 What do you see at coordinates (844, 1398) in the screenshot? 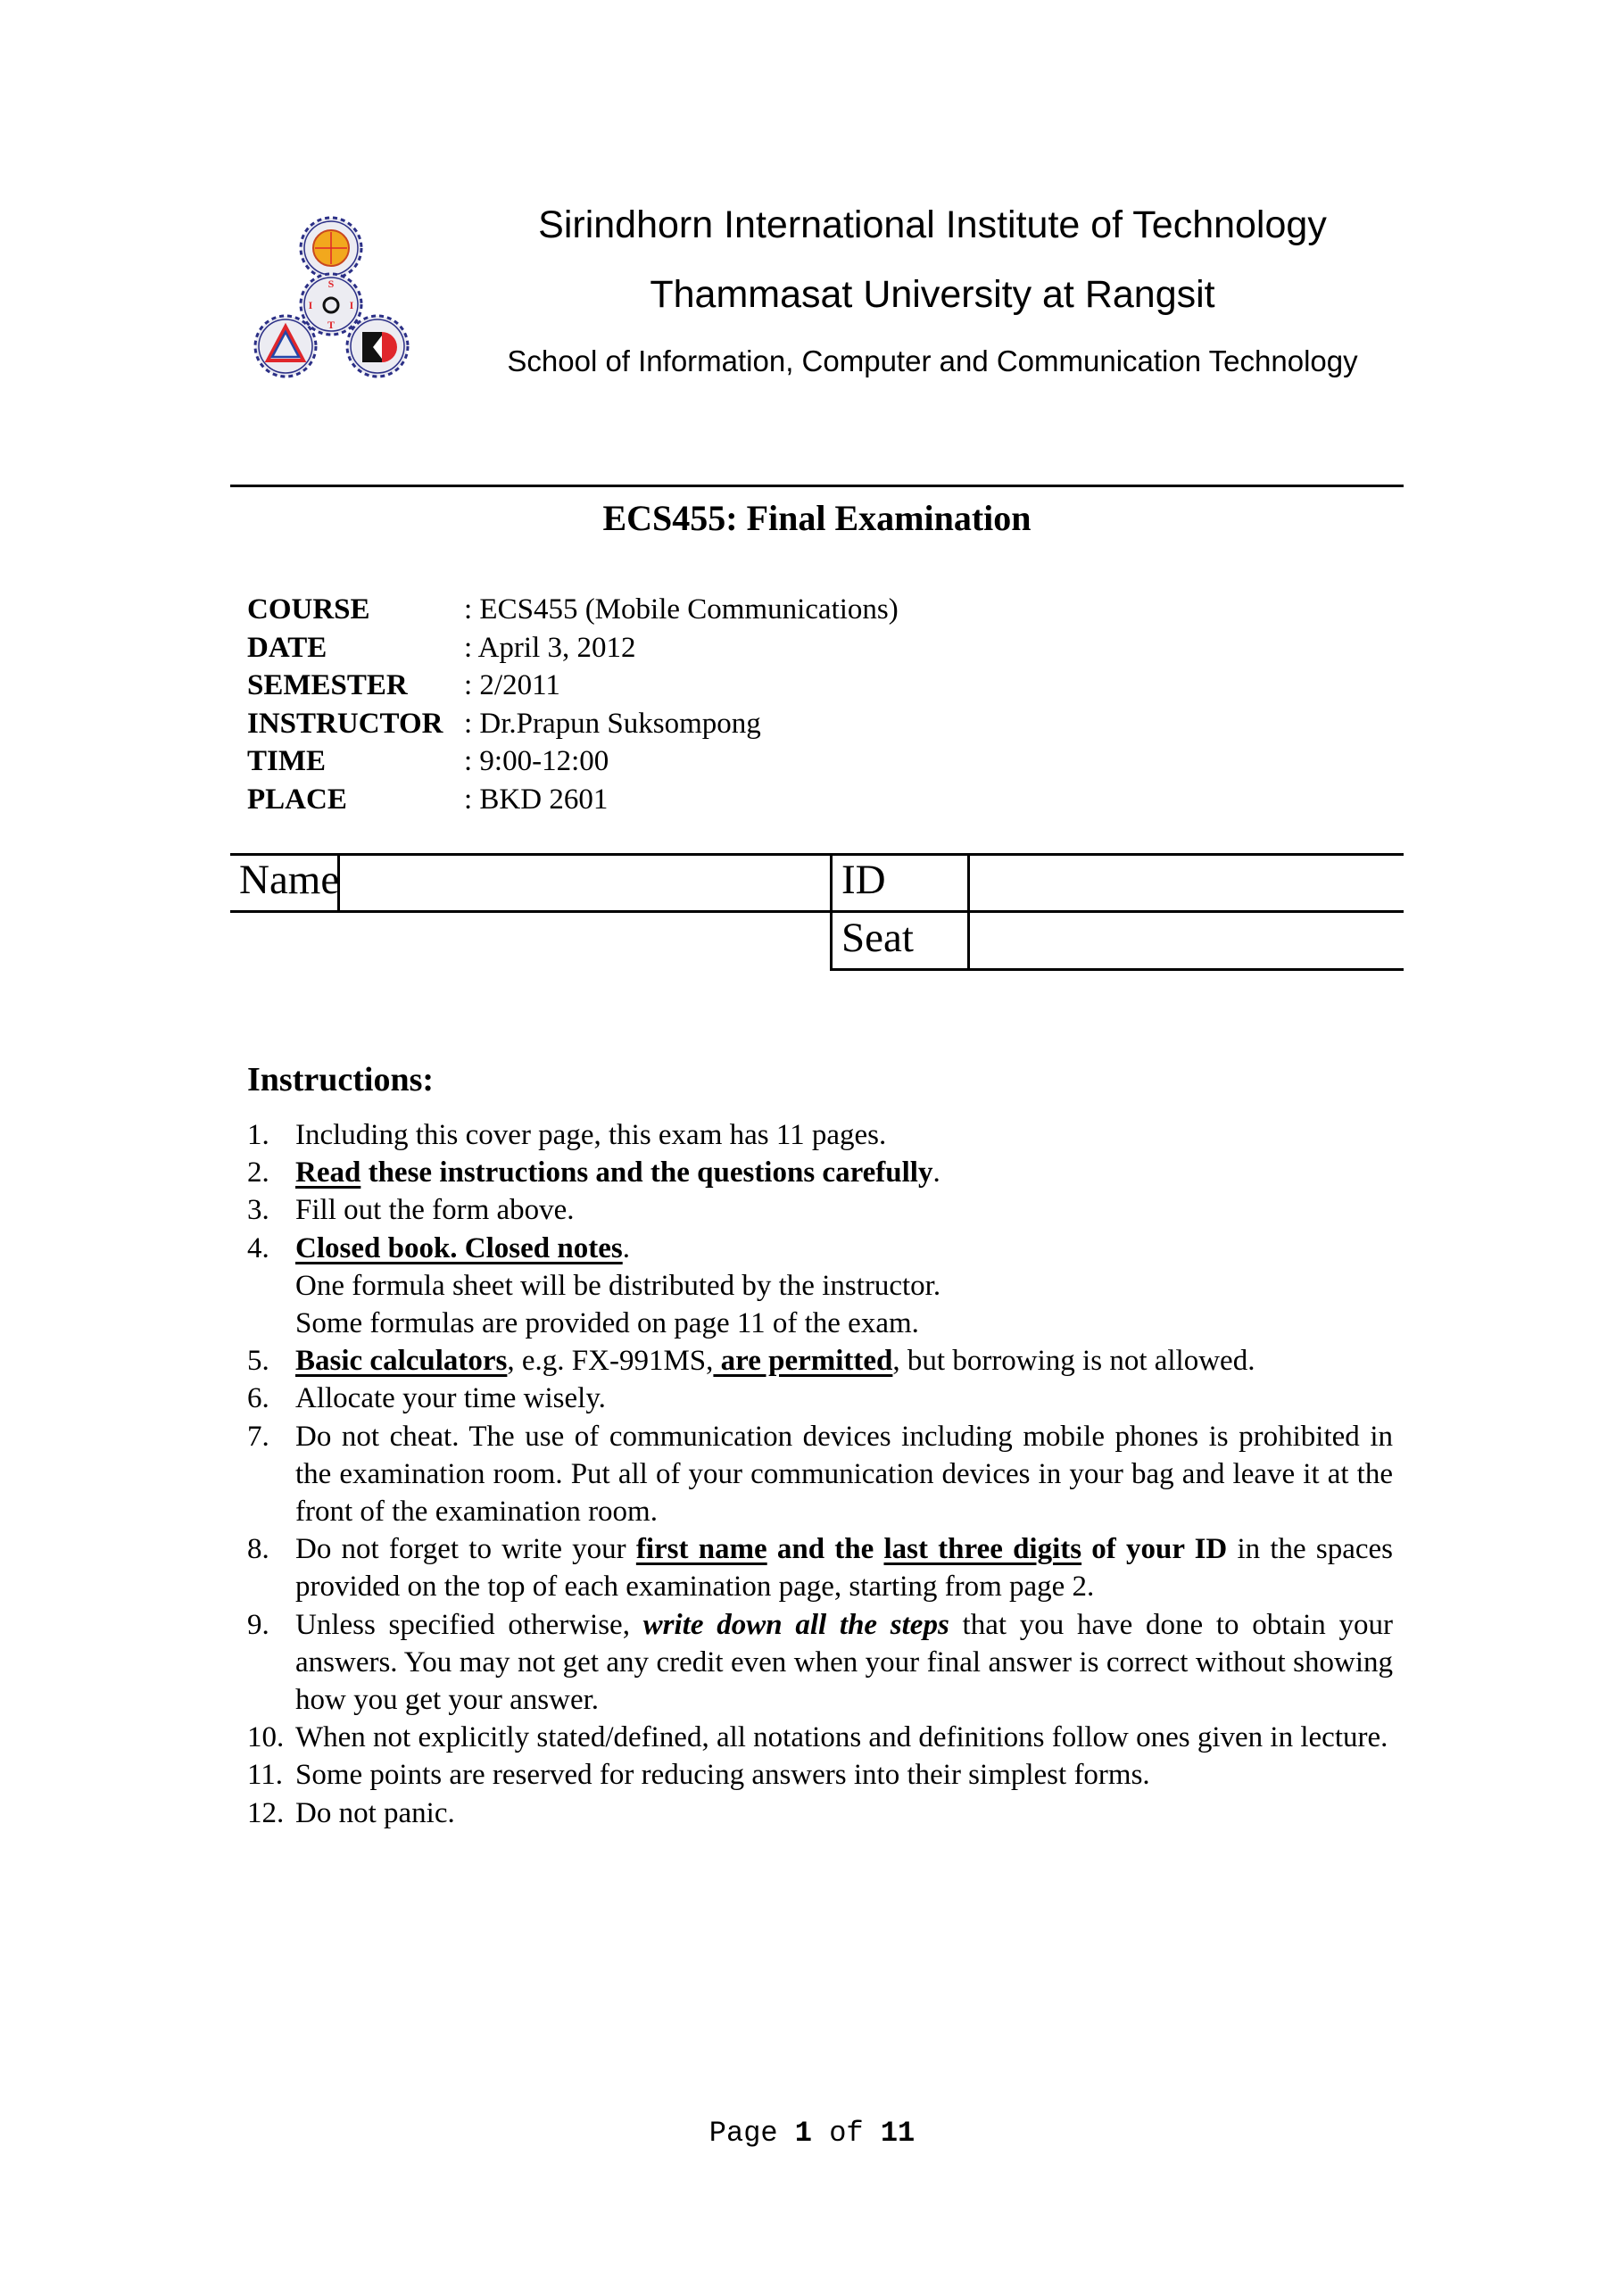
I see `instruction-text: Allocate your time wisely.` at bounding box center [844, 1398].